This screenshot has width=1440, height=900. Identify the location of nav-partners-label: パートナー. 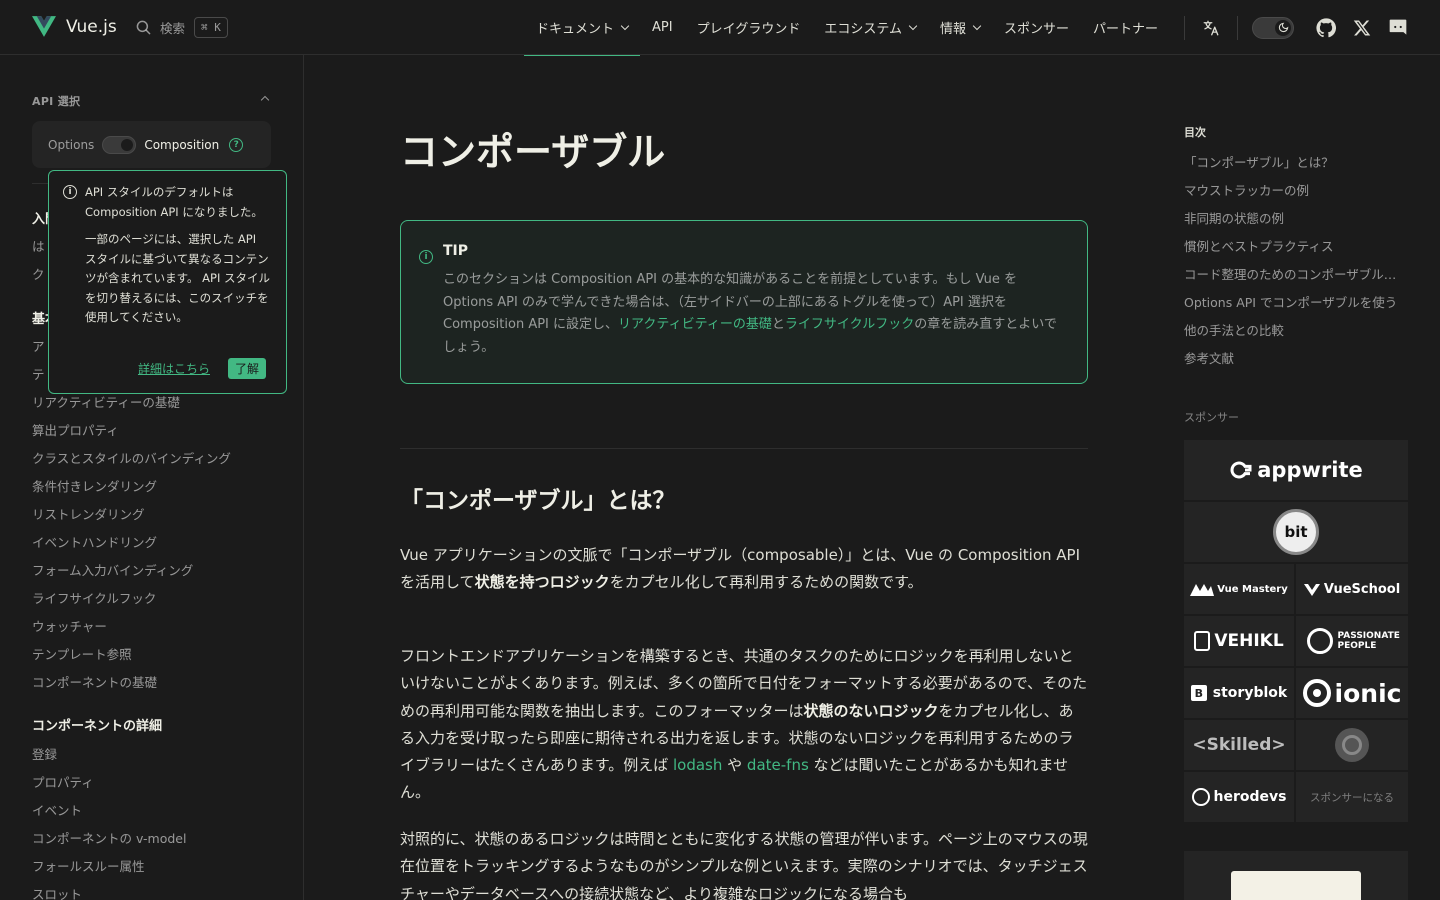
(1126, 29).